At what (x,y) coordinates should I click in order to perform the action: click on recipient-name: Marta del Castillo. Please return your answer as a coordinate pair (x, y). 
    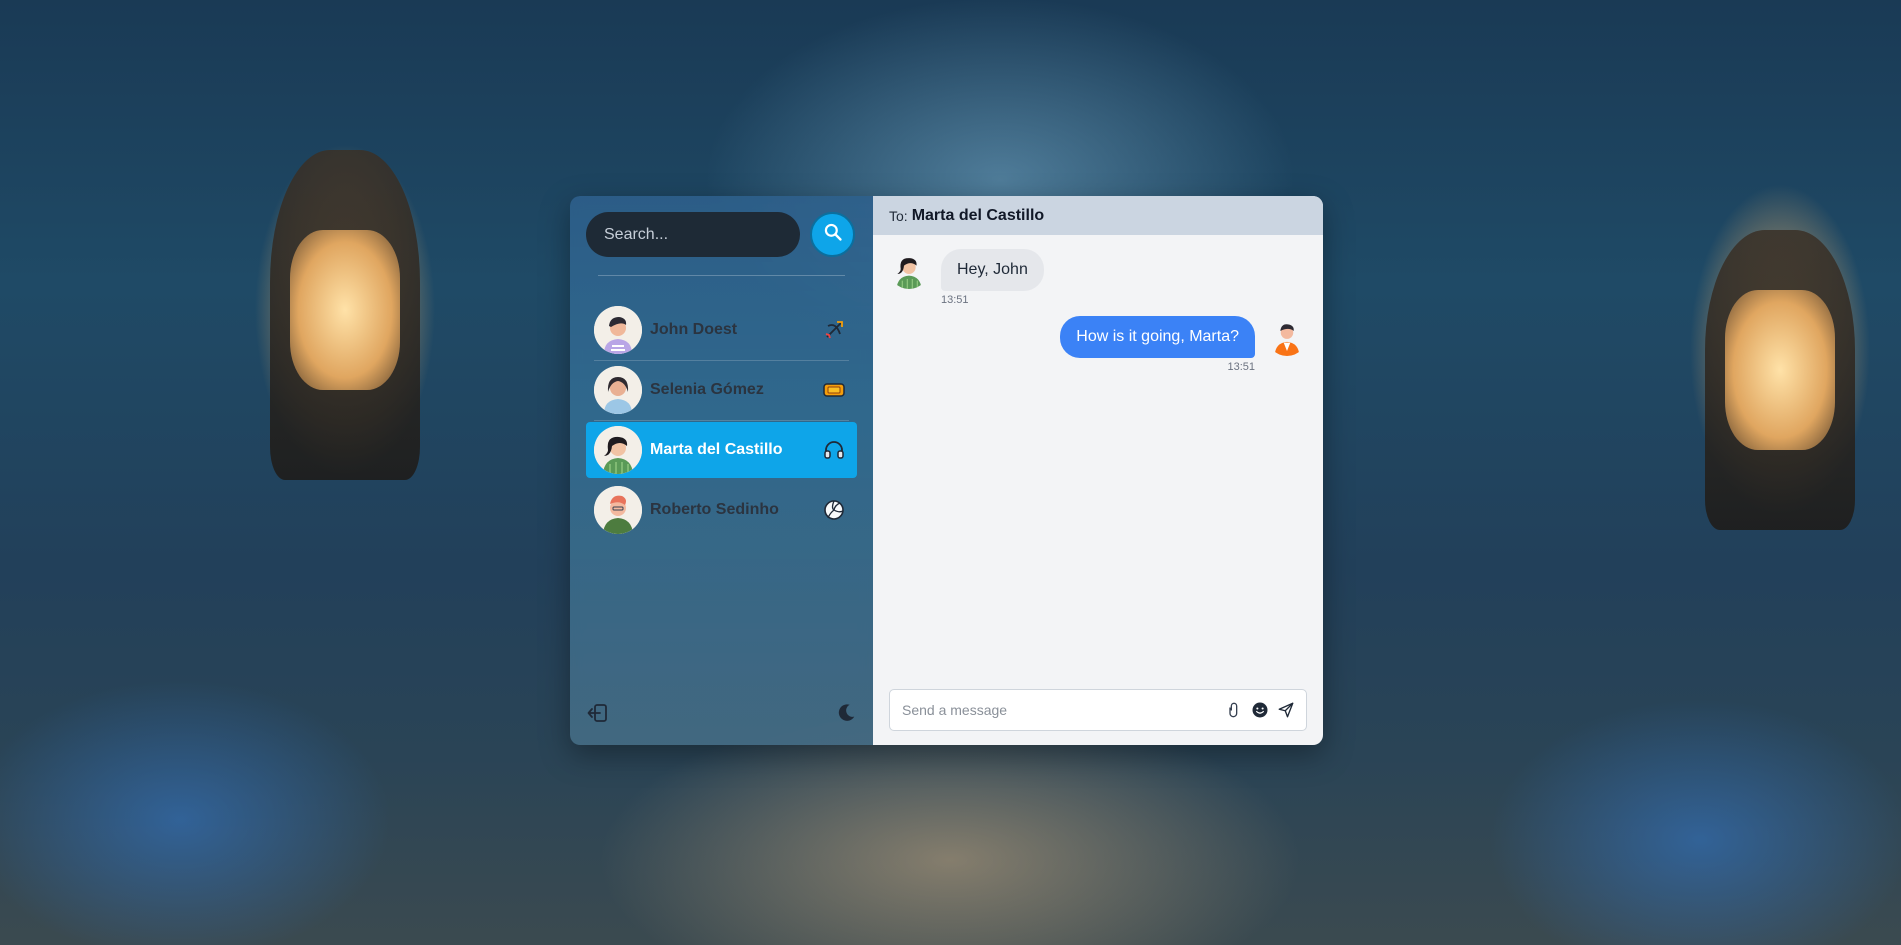
    Looking at the image, I should click on (978, 215).